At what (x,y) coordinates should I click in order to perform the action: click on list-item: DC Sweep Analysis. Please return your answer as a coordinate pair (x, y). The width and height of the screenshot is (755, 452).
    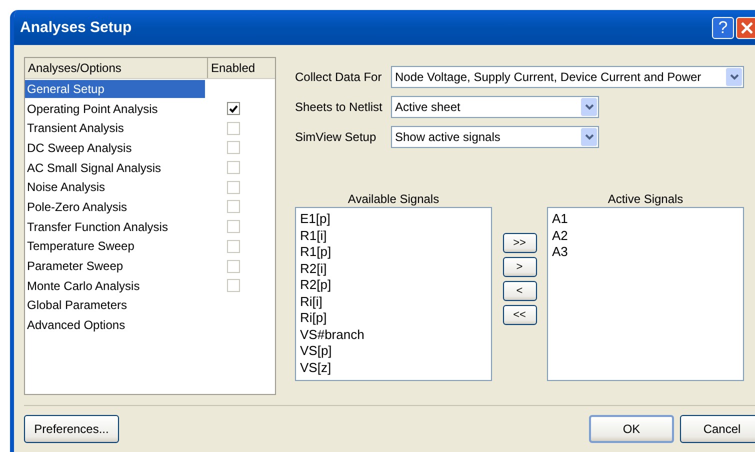
    Looking at the image, I should click on (115, 147).